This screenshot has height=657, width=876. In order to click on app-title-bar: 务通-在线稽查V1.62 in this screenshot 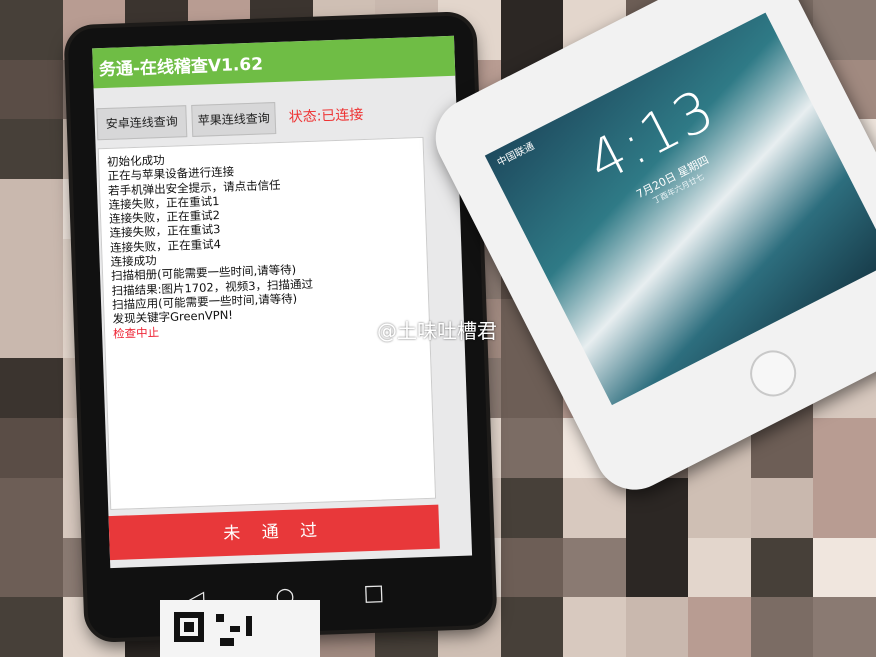, I will do `click(274, 62)`.